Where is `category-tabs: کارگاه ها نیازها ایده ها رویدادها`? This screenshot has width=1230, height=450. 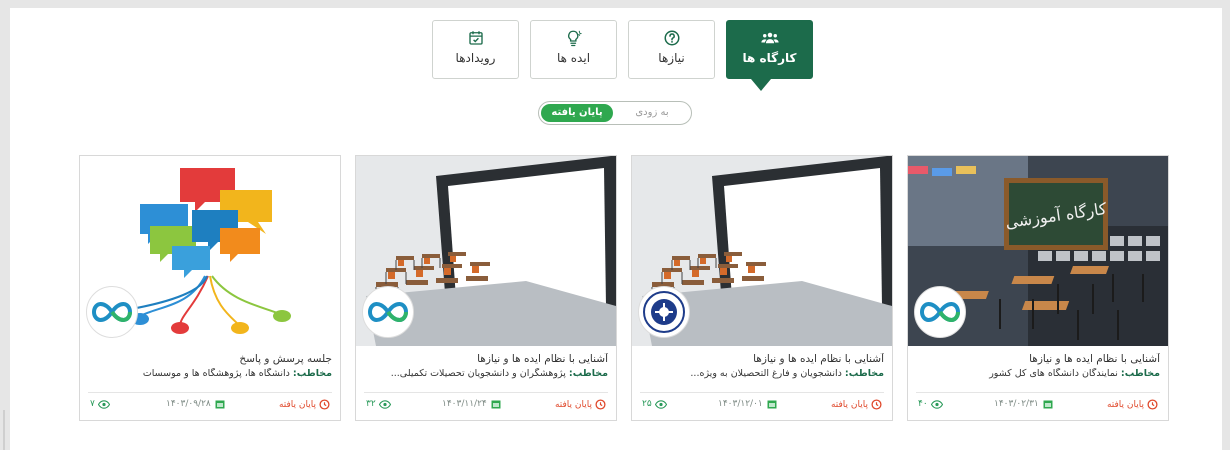 category-tabs: کارگاه ها نیازها ایده ها رویدادها is located at coordinates (621, 55).